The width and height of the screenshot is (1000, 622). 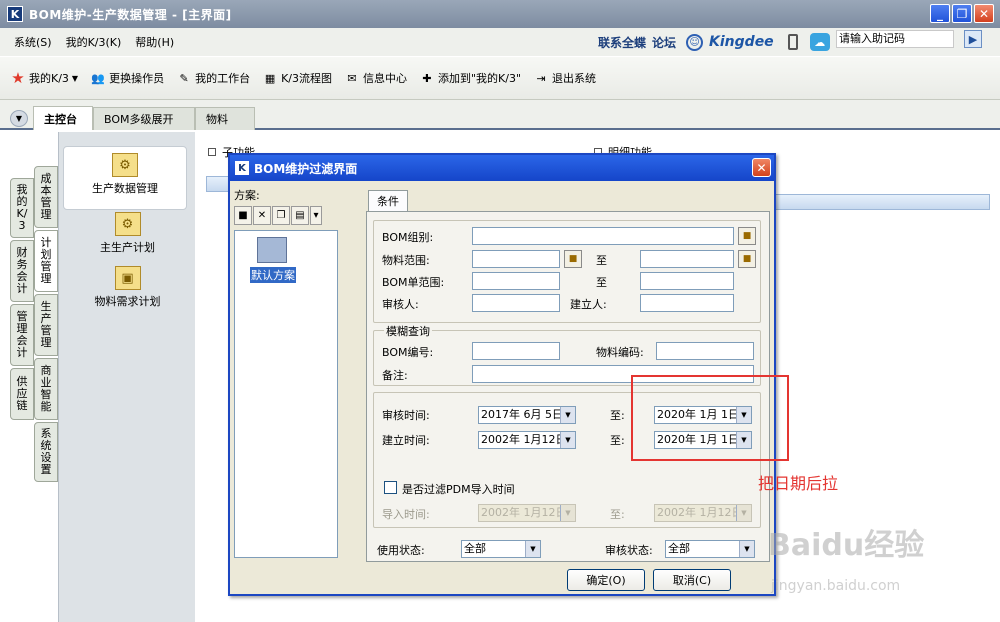 I want to click on toolbar-label: 更换操作员, so click(x=137, y=78).